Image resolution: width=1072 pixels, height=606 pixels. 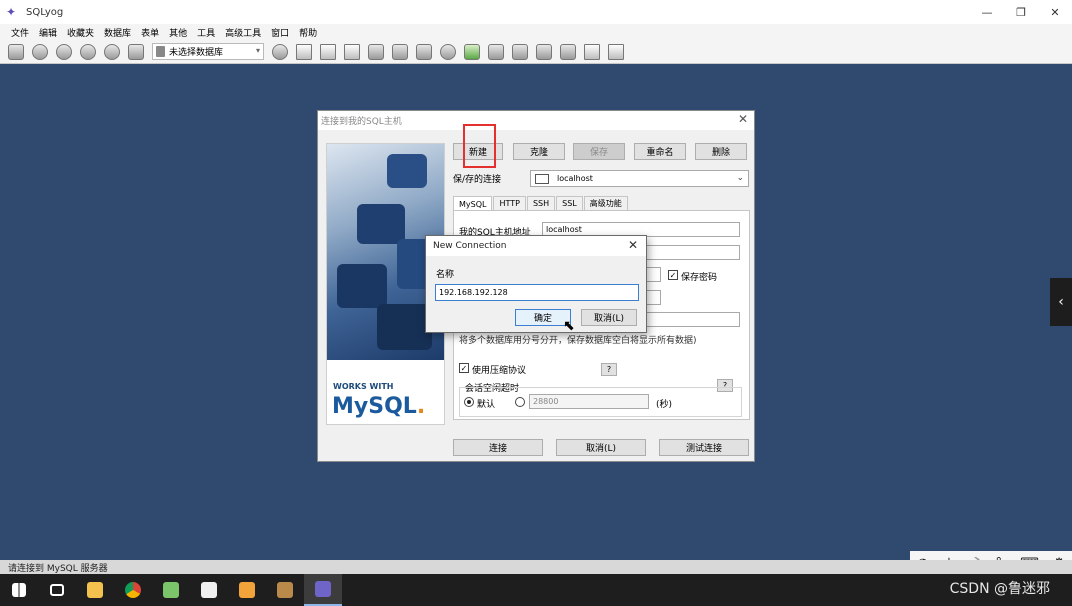 I want to click on menu-tools: 工具, so click(x=206, y=32).